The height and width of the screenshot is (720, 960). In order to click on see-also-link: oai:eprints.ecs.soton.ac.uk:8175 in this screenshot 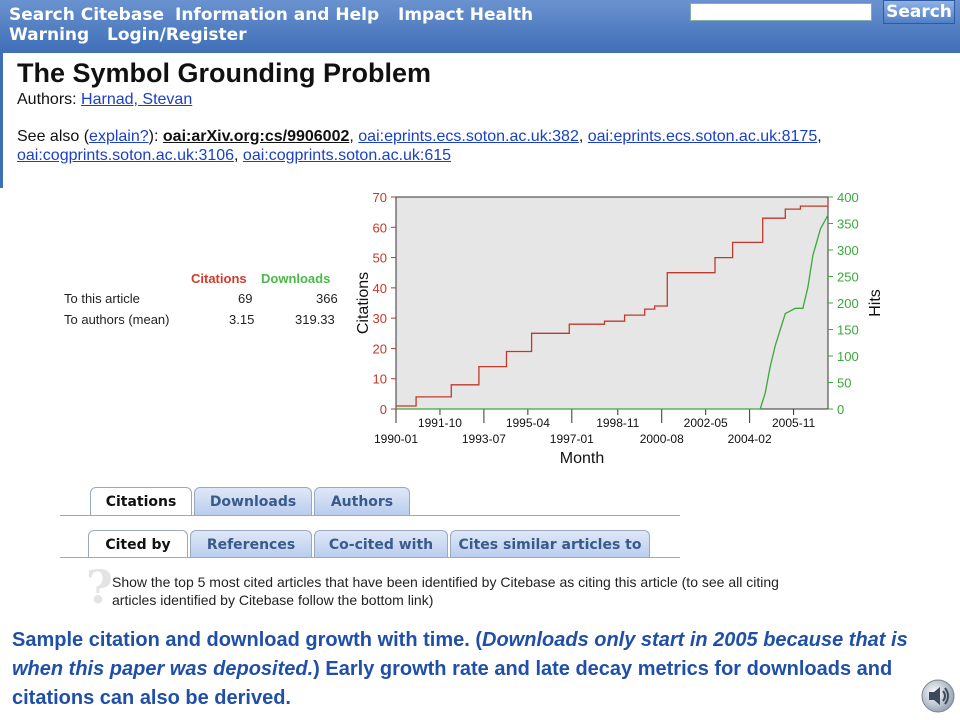, I will do `click(702, 136)`.